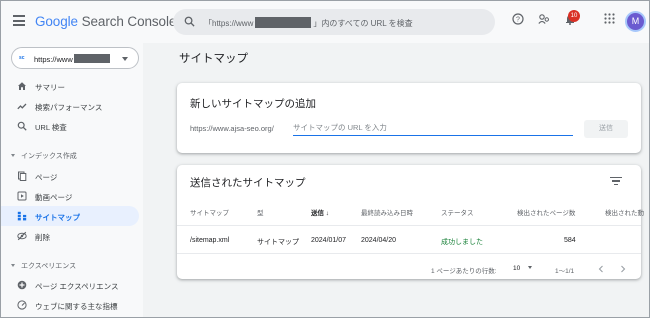 The width and height of the screenshot is (650, 318). Describe the element at coordinates (46, 177) in the screenshot. I see `sidebar-item-label: ページ` at that location.